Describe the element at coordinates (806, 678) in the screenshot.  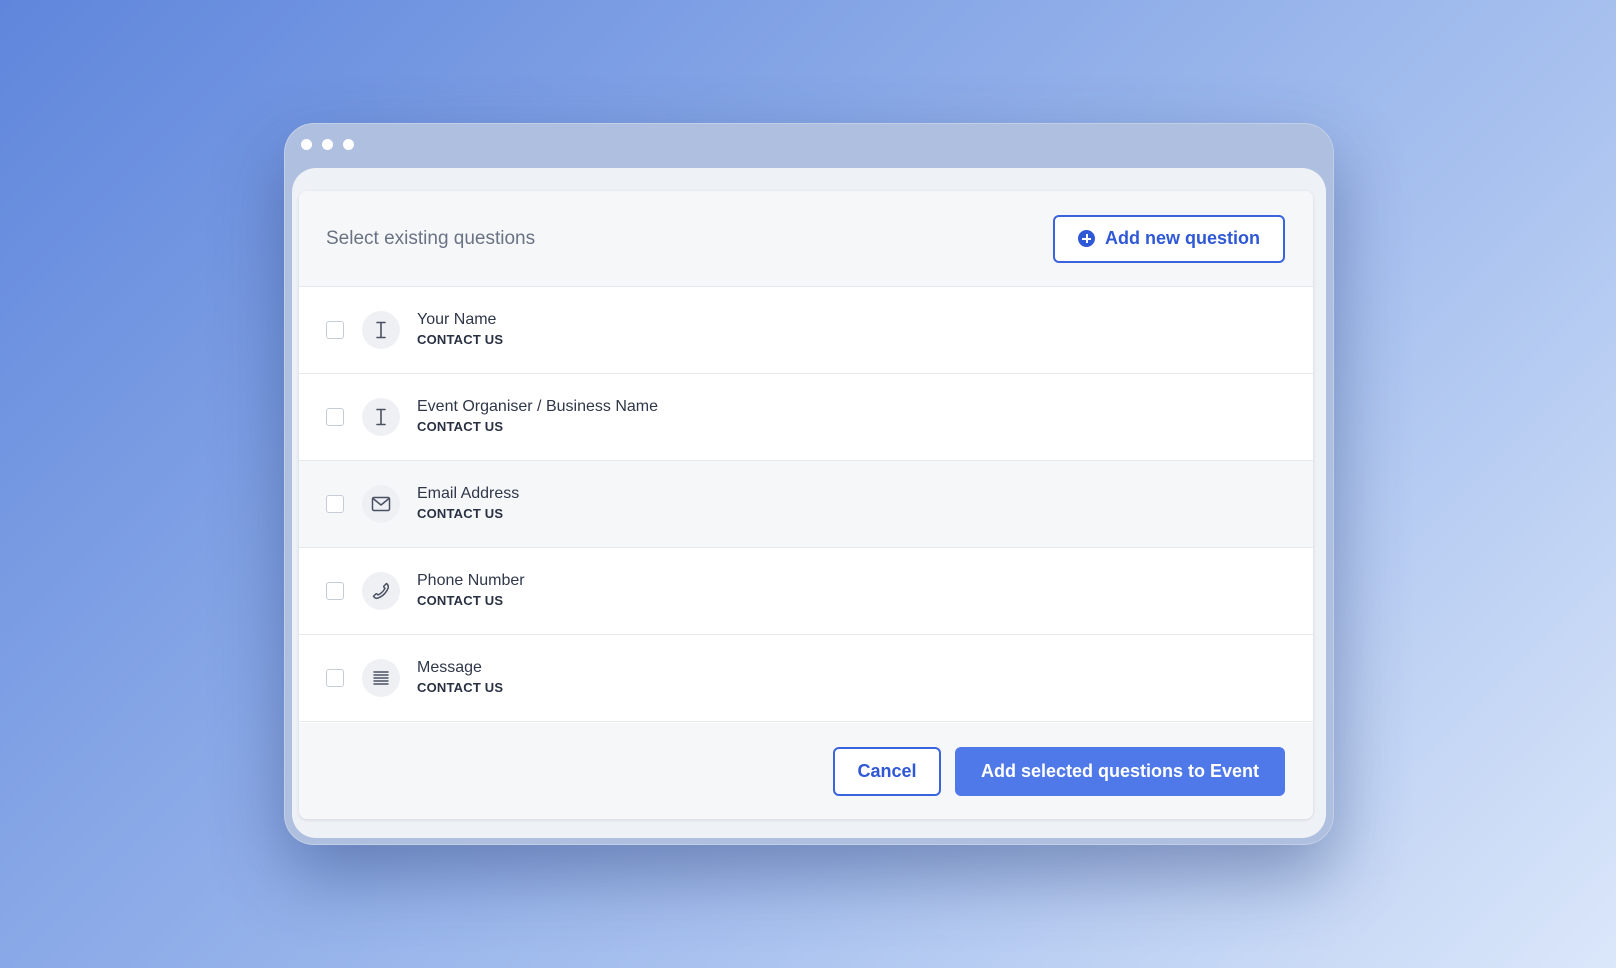
I see `question-row: Message CONTACT US` at that location.